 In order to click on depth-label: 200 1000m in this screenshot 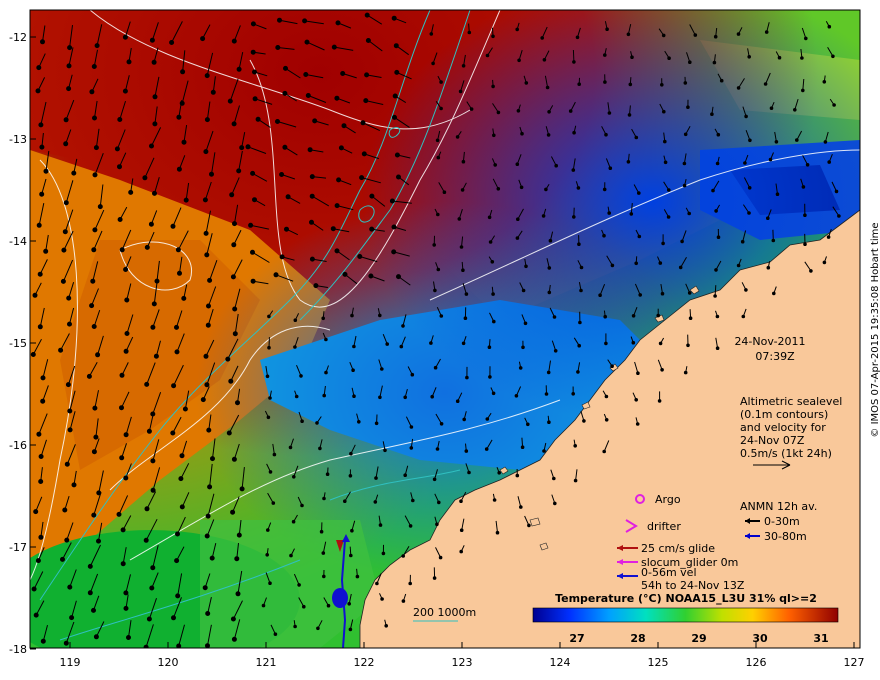, I will do `click(444, 612)`.